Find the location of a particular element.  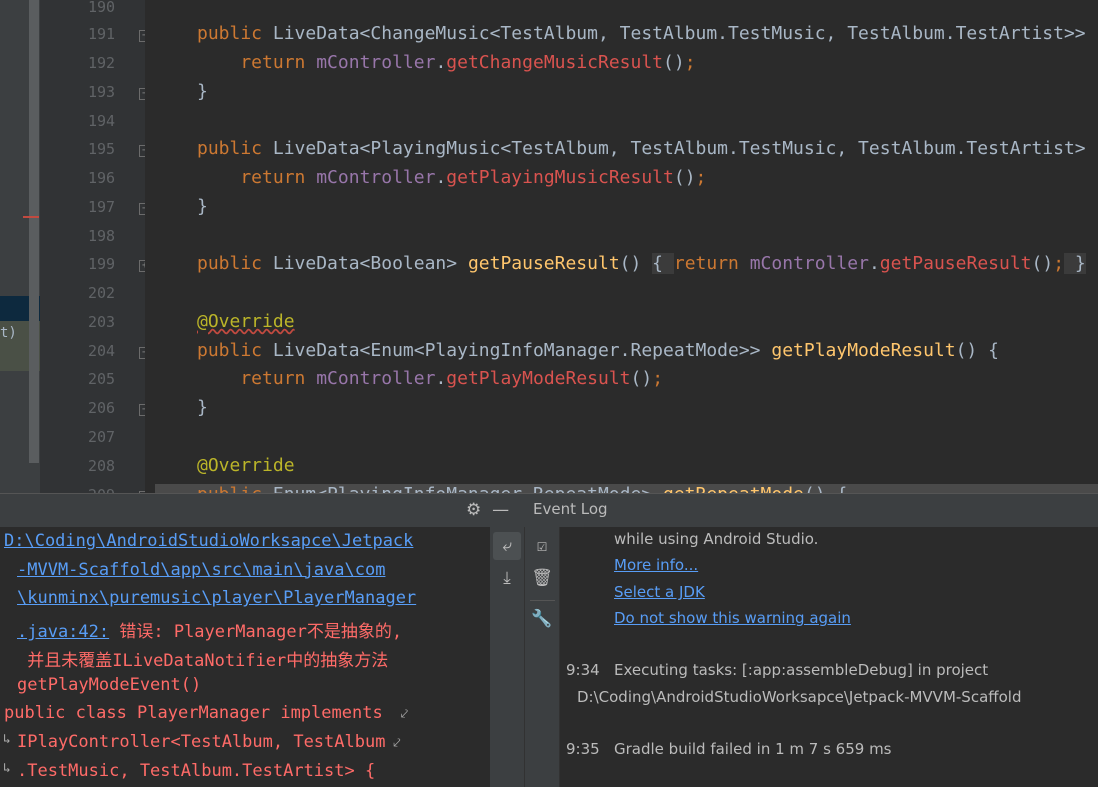

event-log-toolbar: ☑ 🗑 🔧 is located at coordinates (542, 657).